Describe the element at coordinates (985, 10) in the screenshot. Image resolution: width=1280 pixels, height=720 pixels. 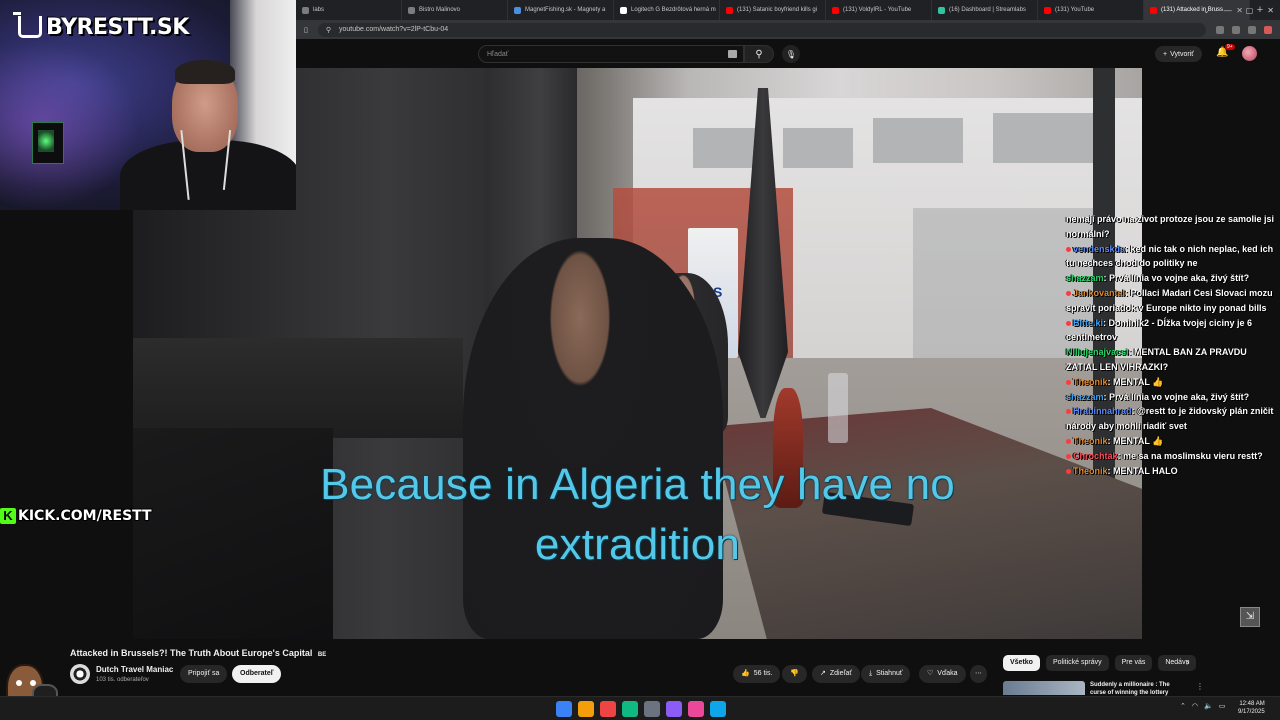
I see `browser-tab: (16) Dashboard | Streamlabs` at that location.